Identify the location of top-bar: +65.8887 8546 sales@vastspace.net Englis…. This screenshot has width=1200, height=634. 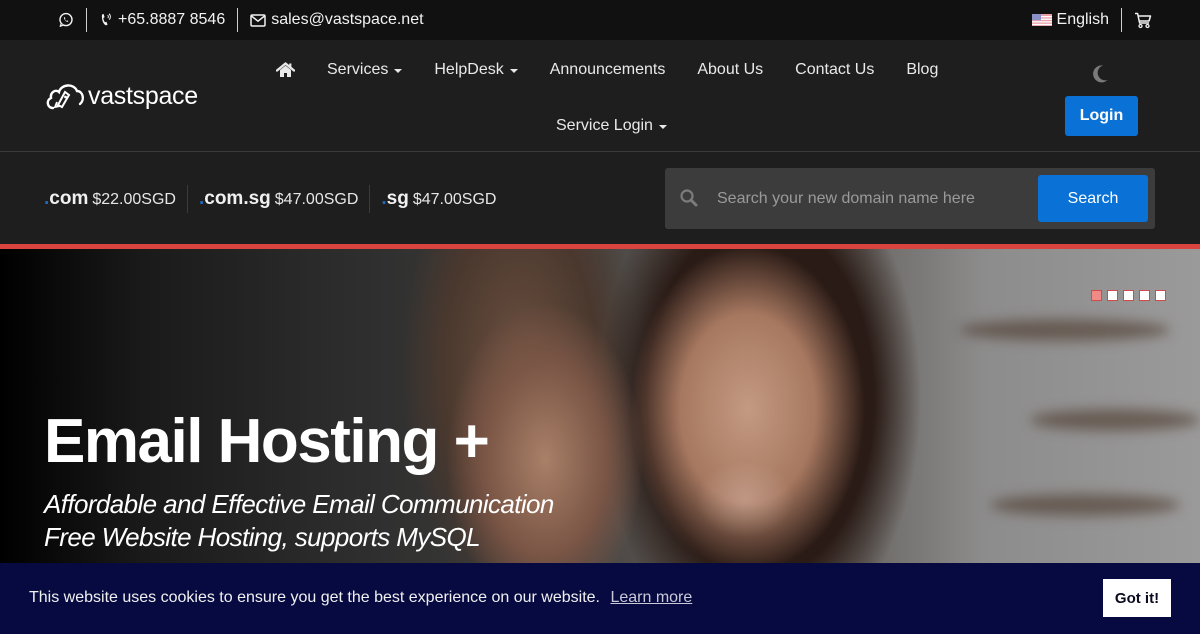
(600, 20).